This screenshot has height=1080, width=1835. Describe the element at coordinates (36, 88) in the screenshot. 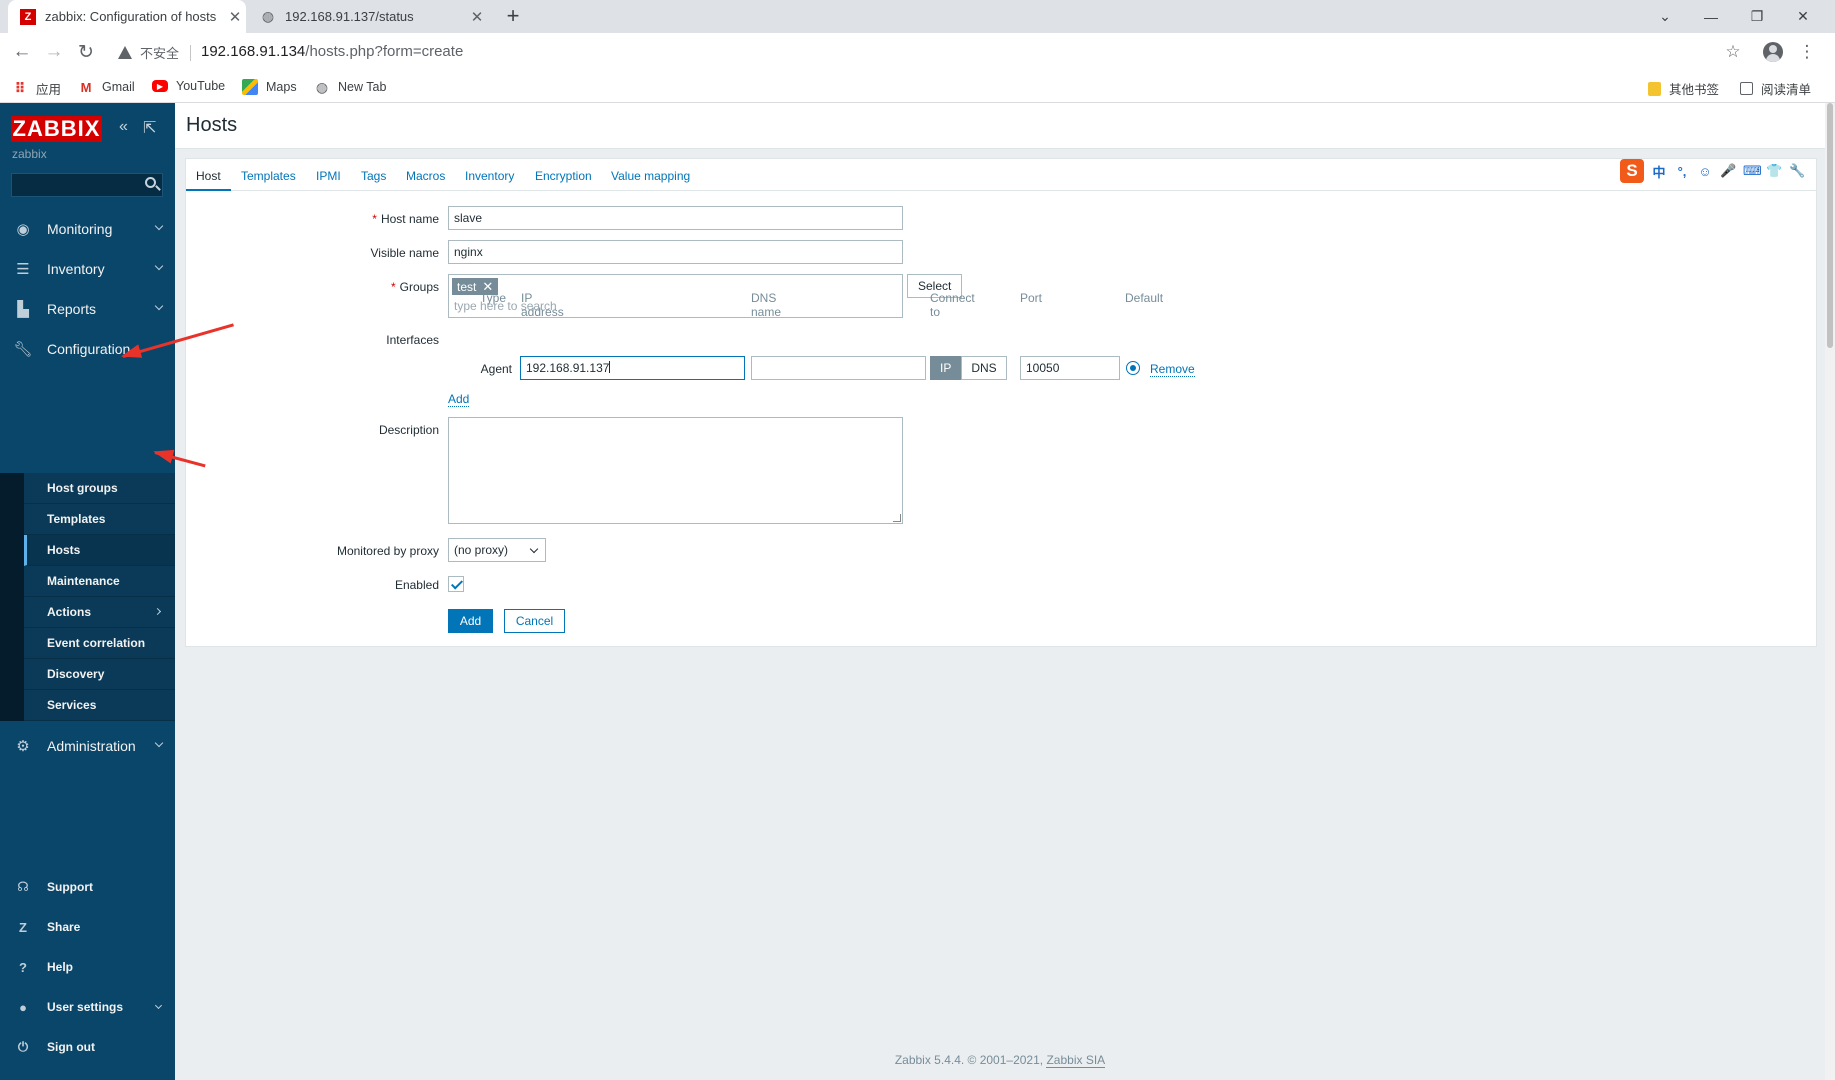

I see `bookmark-apps: ⠿ 应用` at that location.